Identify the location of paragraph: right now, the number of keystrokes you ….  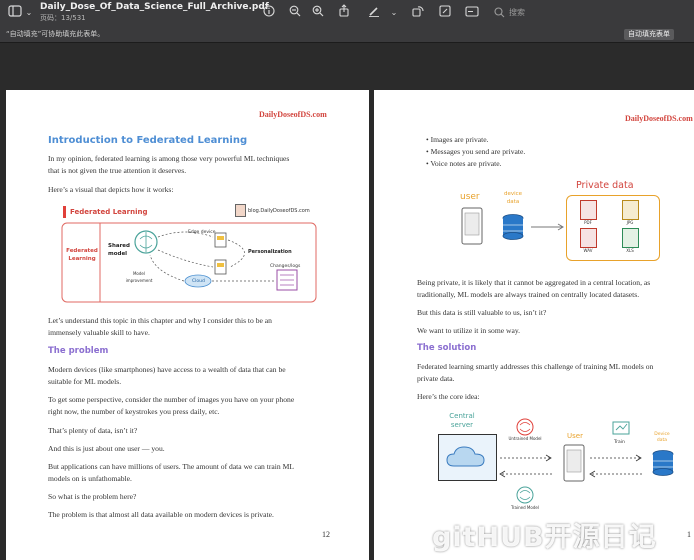
(134, 411).